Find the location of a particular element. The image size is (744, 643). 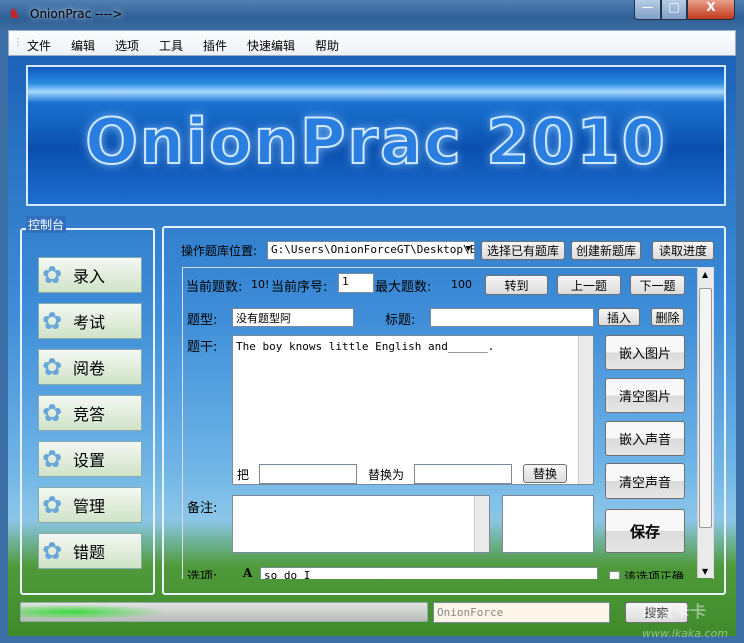

bank-path-value: G:\Users\OnionForceGT\Desktop\E is located at coordinates (373, 249).